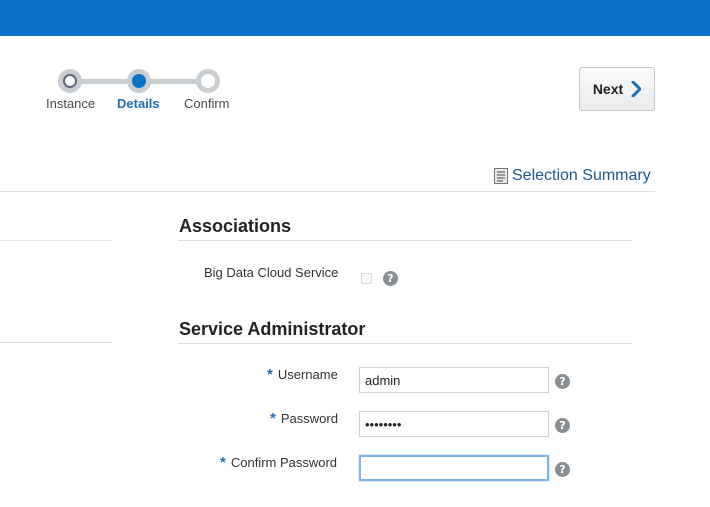  Describe the element at coordinates (355, 18) in the screenshot. I see `top-banner` at that location.